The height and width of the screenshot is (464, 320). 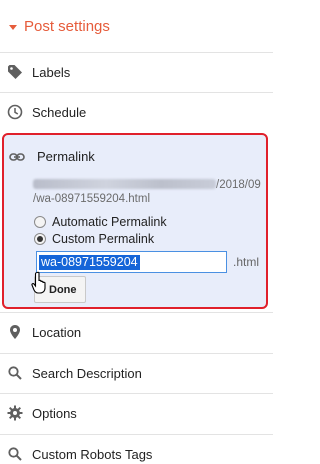 What do you see at coordinates (54, 413) in the screenshot?
I see `options-label: Options` at bounding box center [54, 413].